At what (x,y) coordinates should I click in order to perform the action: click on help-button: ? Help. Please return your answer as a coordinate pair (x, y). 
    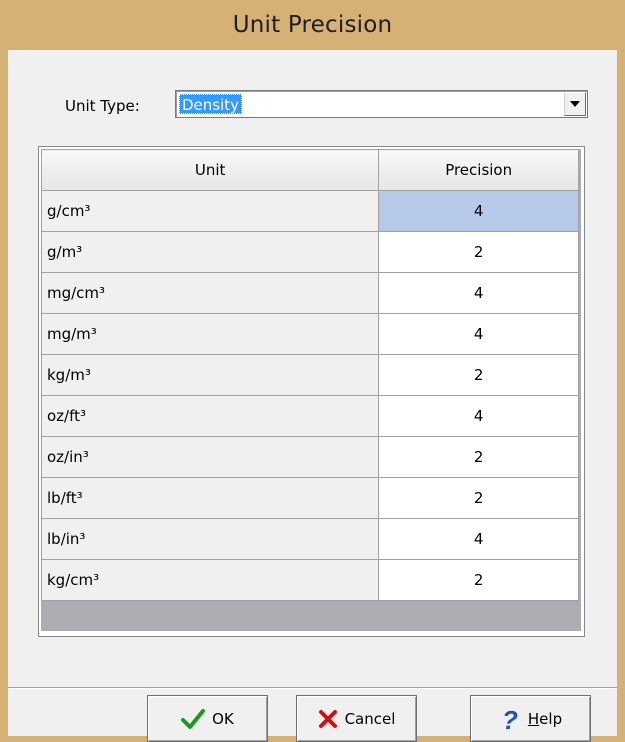
    Looking at the image, I should click on (530, 718).